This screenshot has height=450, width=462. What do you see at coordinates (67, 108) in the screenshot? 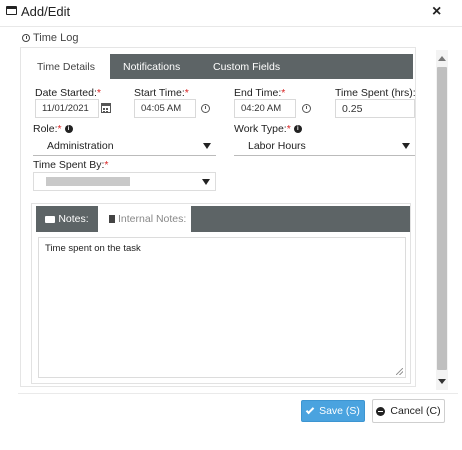
I see `date-started-input: 11/01/2021` at bounding box center [67, 108].